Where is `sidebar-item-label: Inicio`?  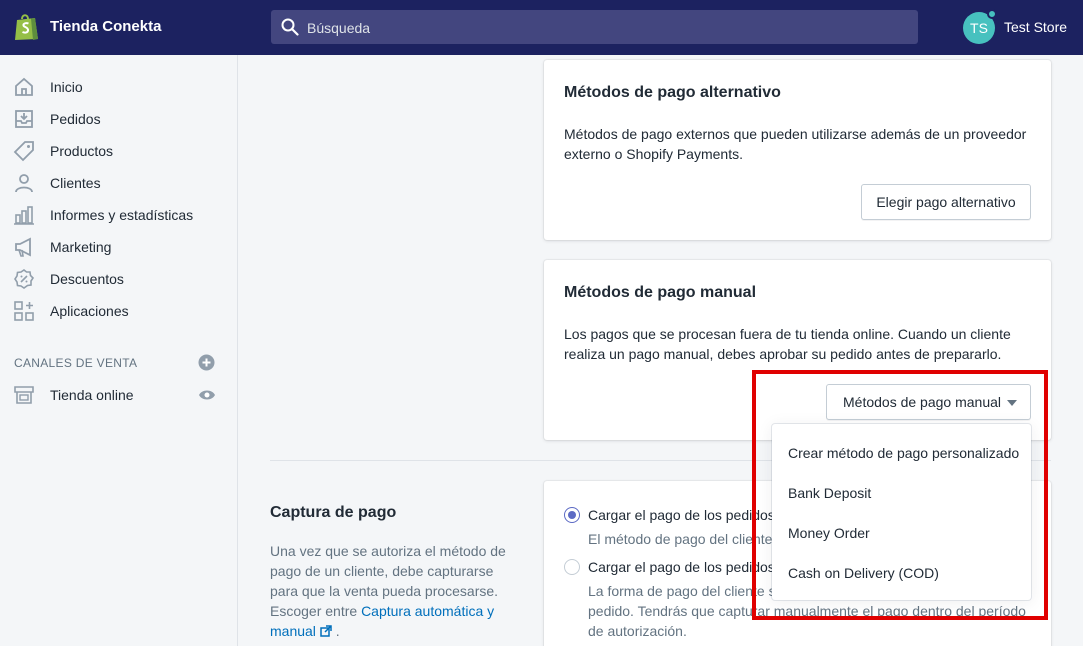 sidebar-item-label: Inicio is located at coordinates (66, 87).